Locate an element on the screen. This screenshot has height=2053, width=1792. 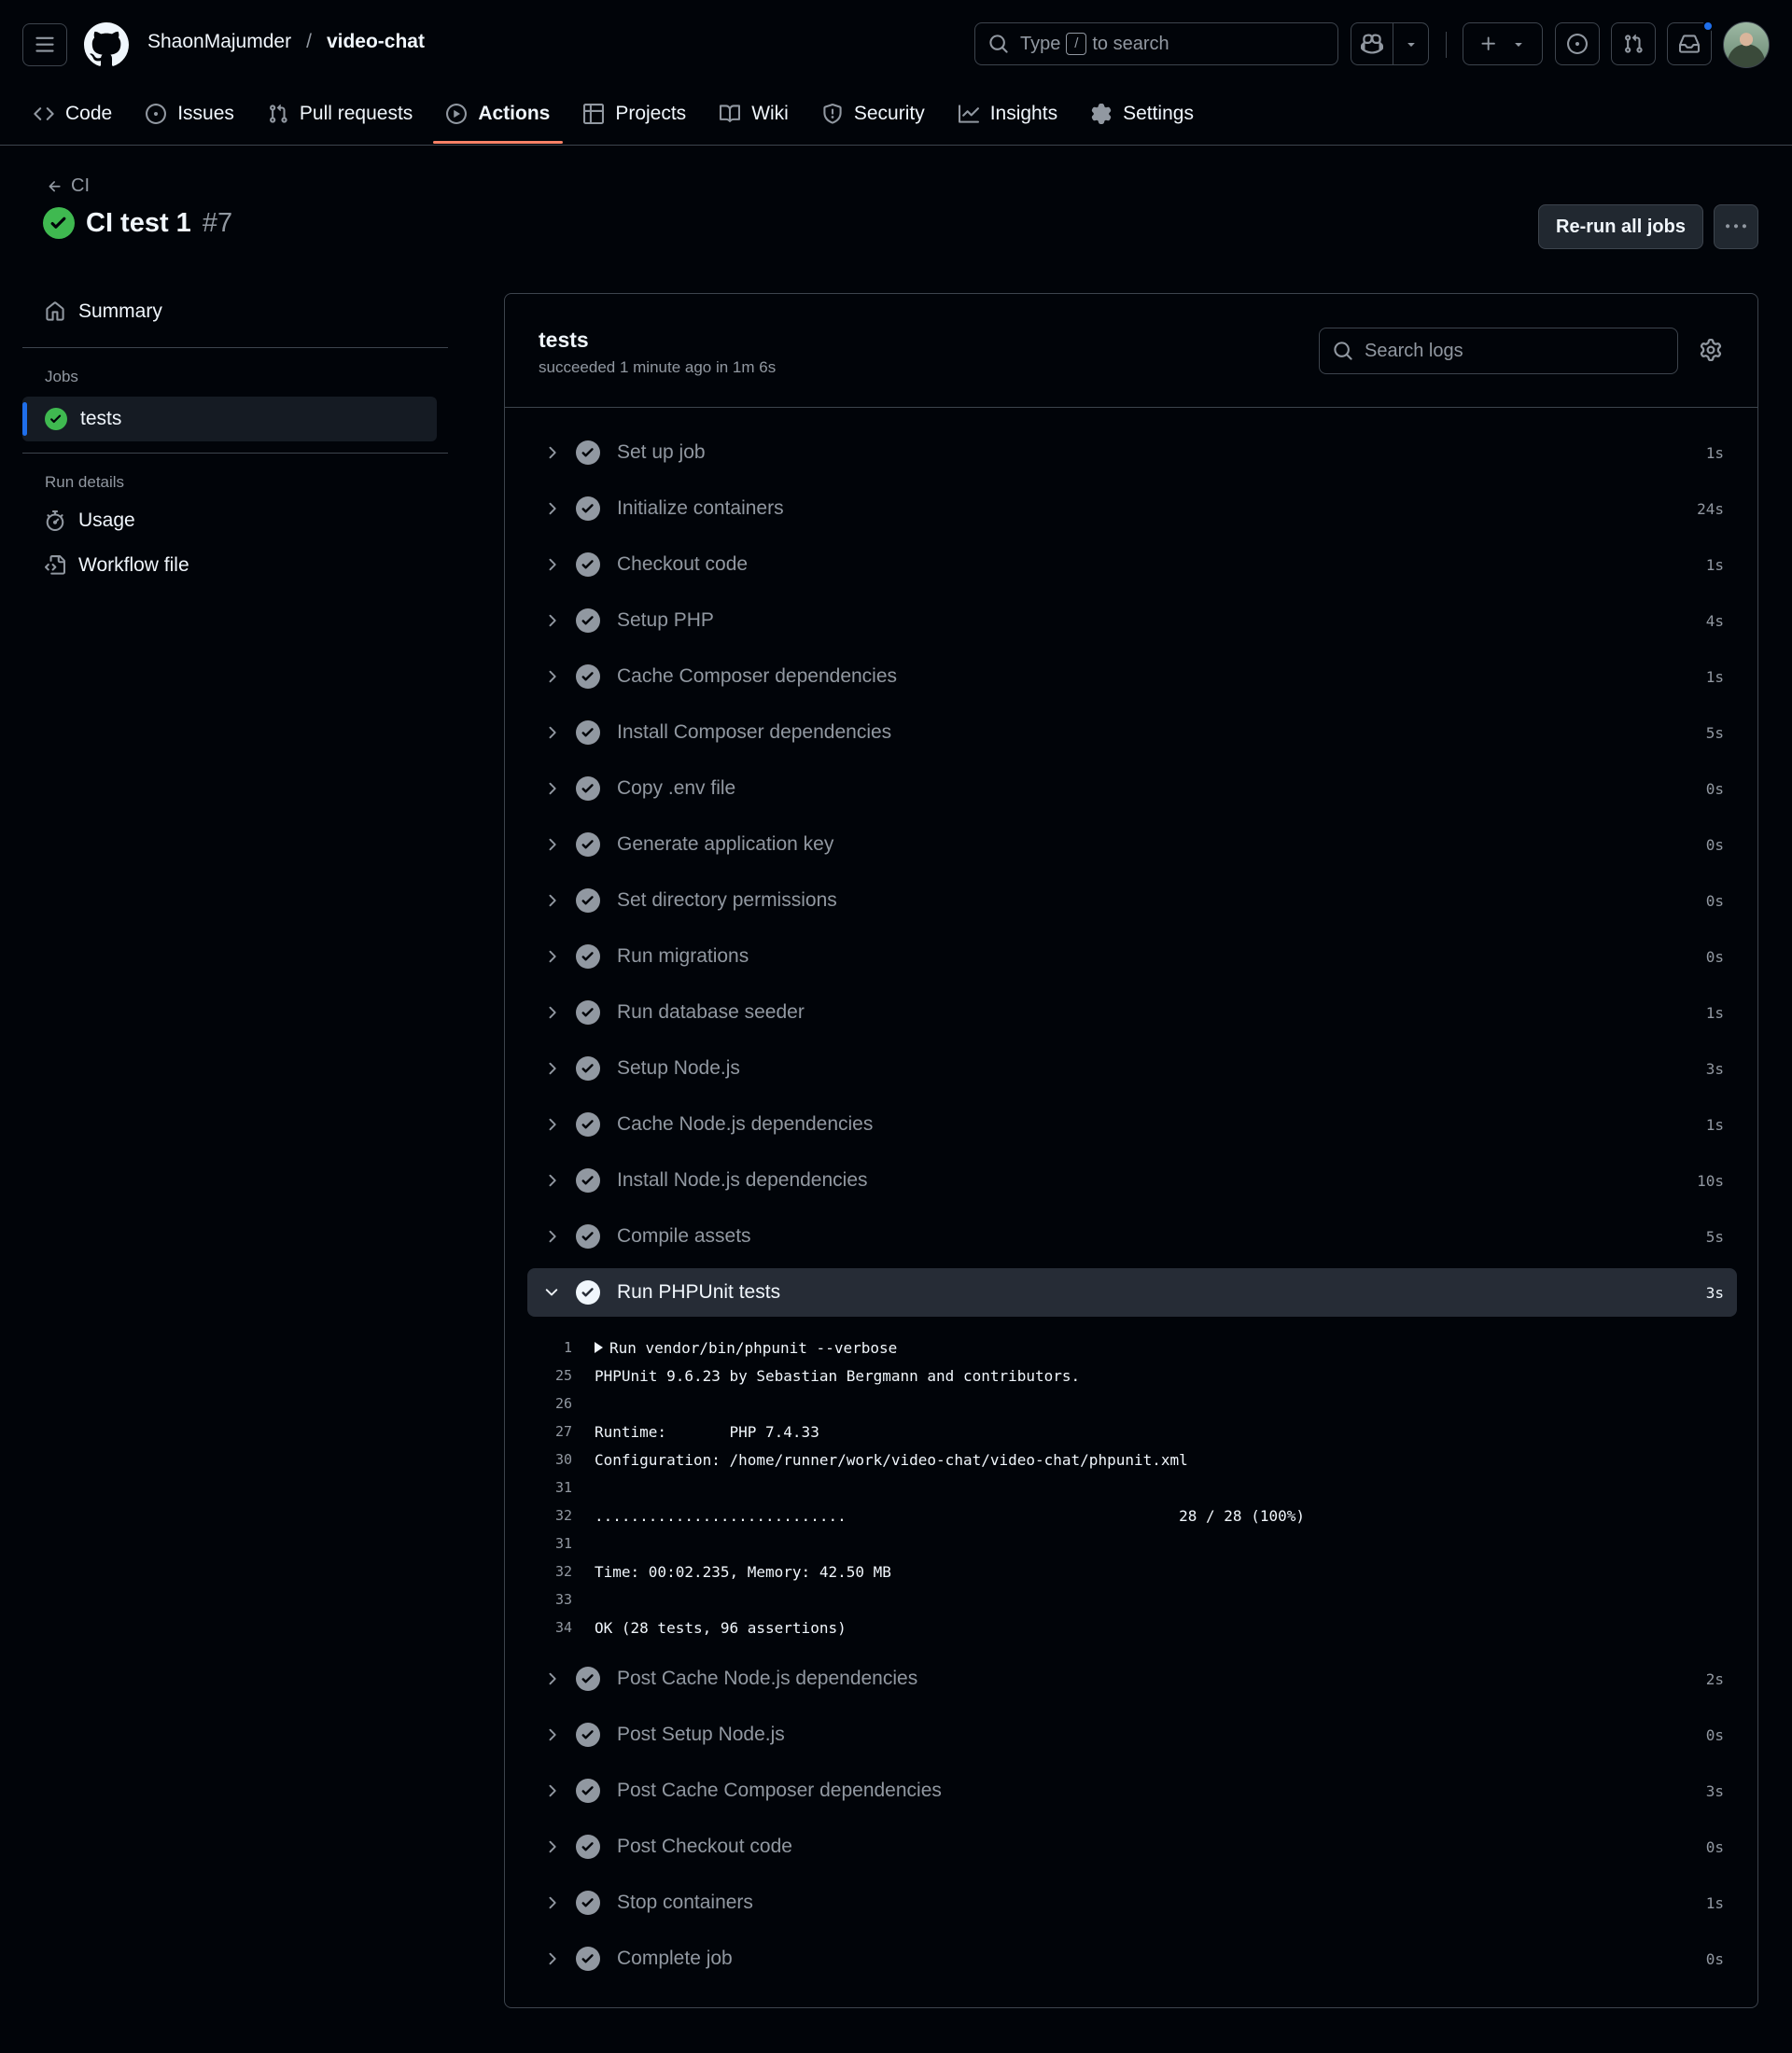
log-line-number: 32 is located at coordinates (563, 1515).